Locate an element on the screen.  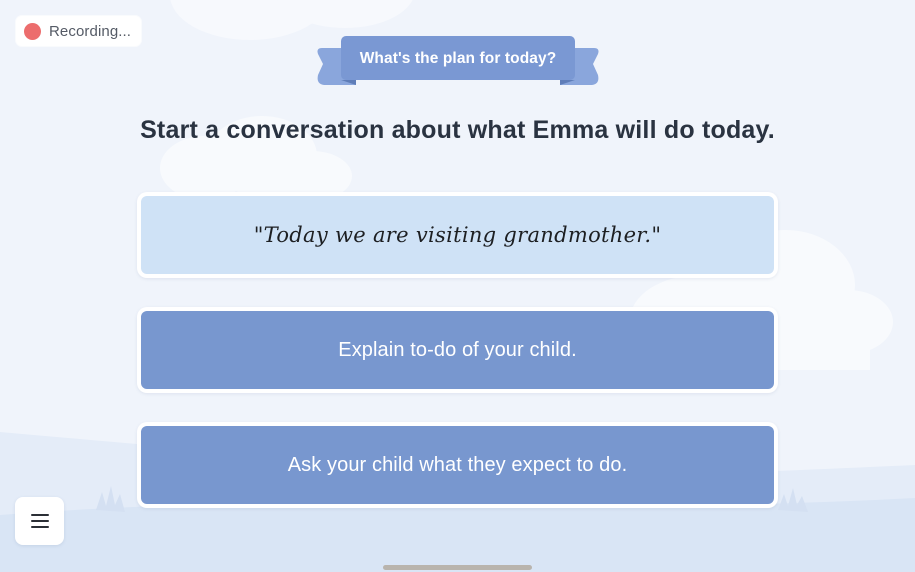
front-hill is located at coordinates (457, 535).